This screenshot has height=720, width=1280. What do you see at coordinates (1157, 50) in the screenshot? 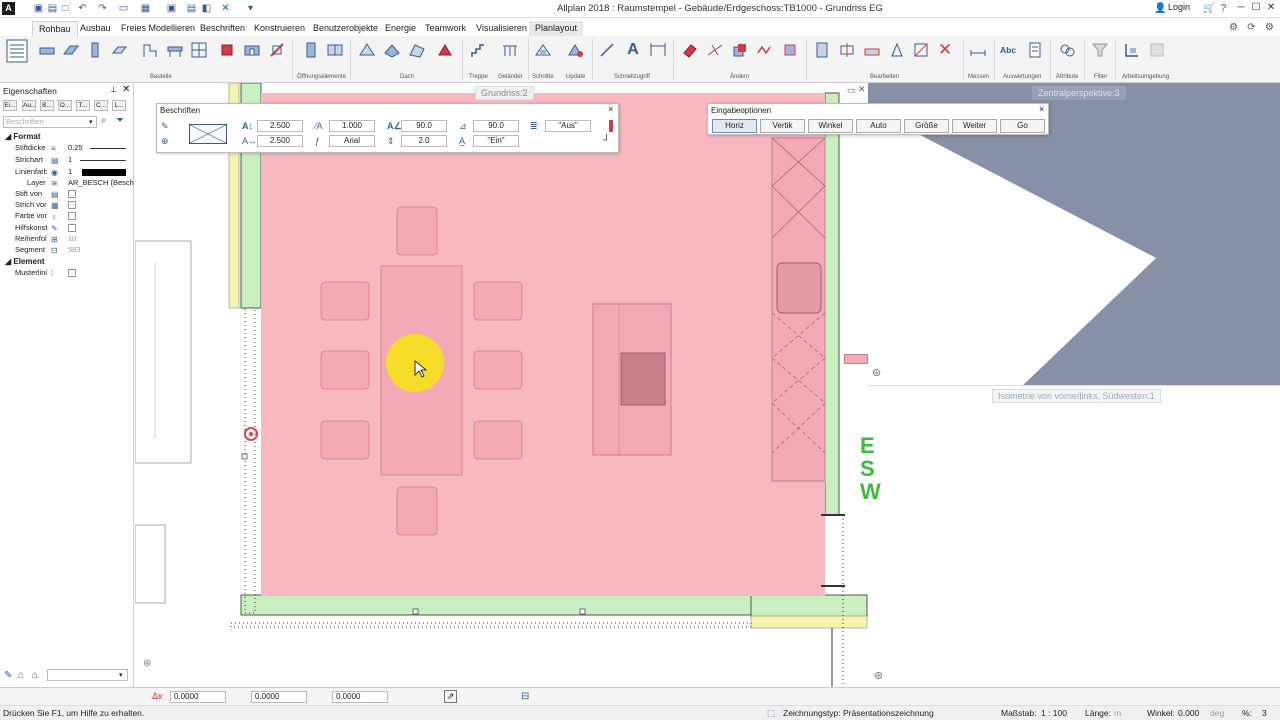
I see `workspace-settings-icon` at bounding box center [1157, 50].